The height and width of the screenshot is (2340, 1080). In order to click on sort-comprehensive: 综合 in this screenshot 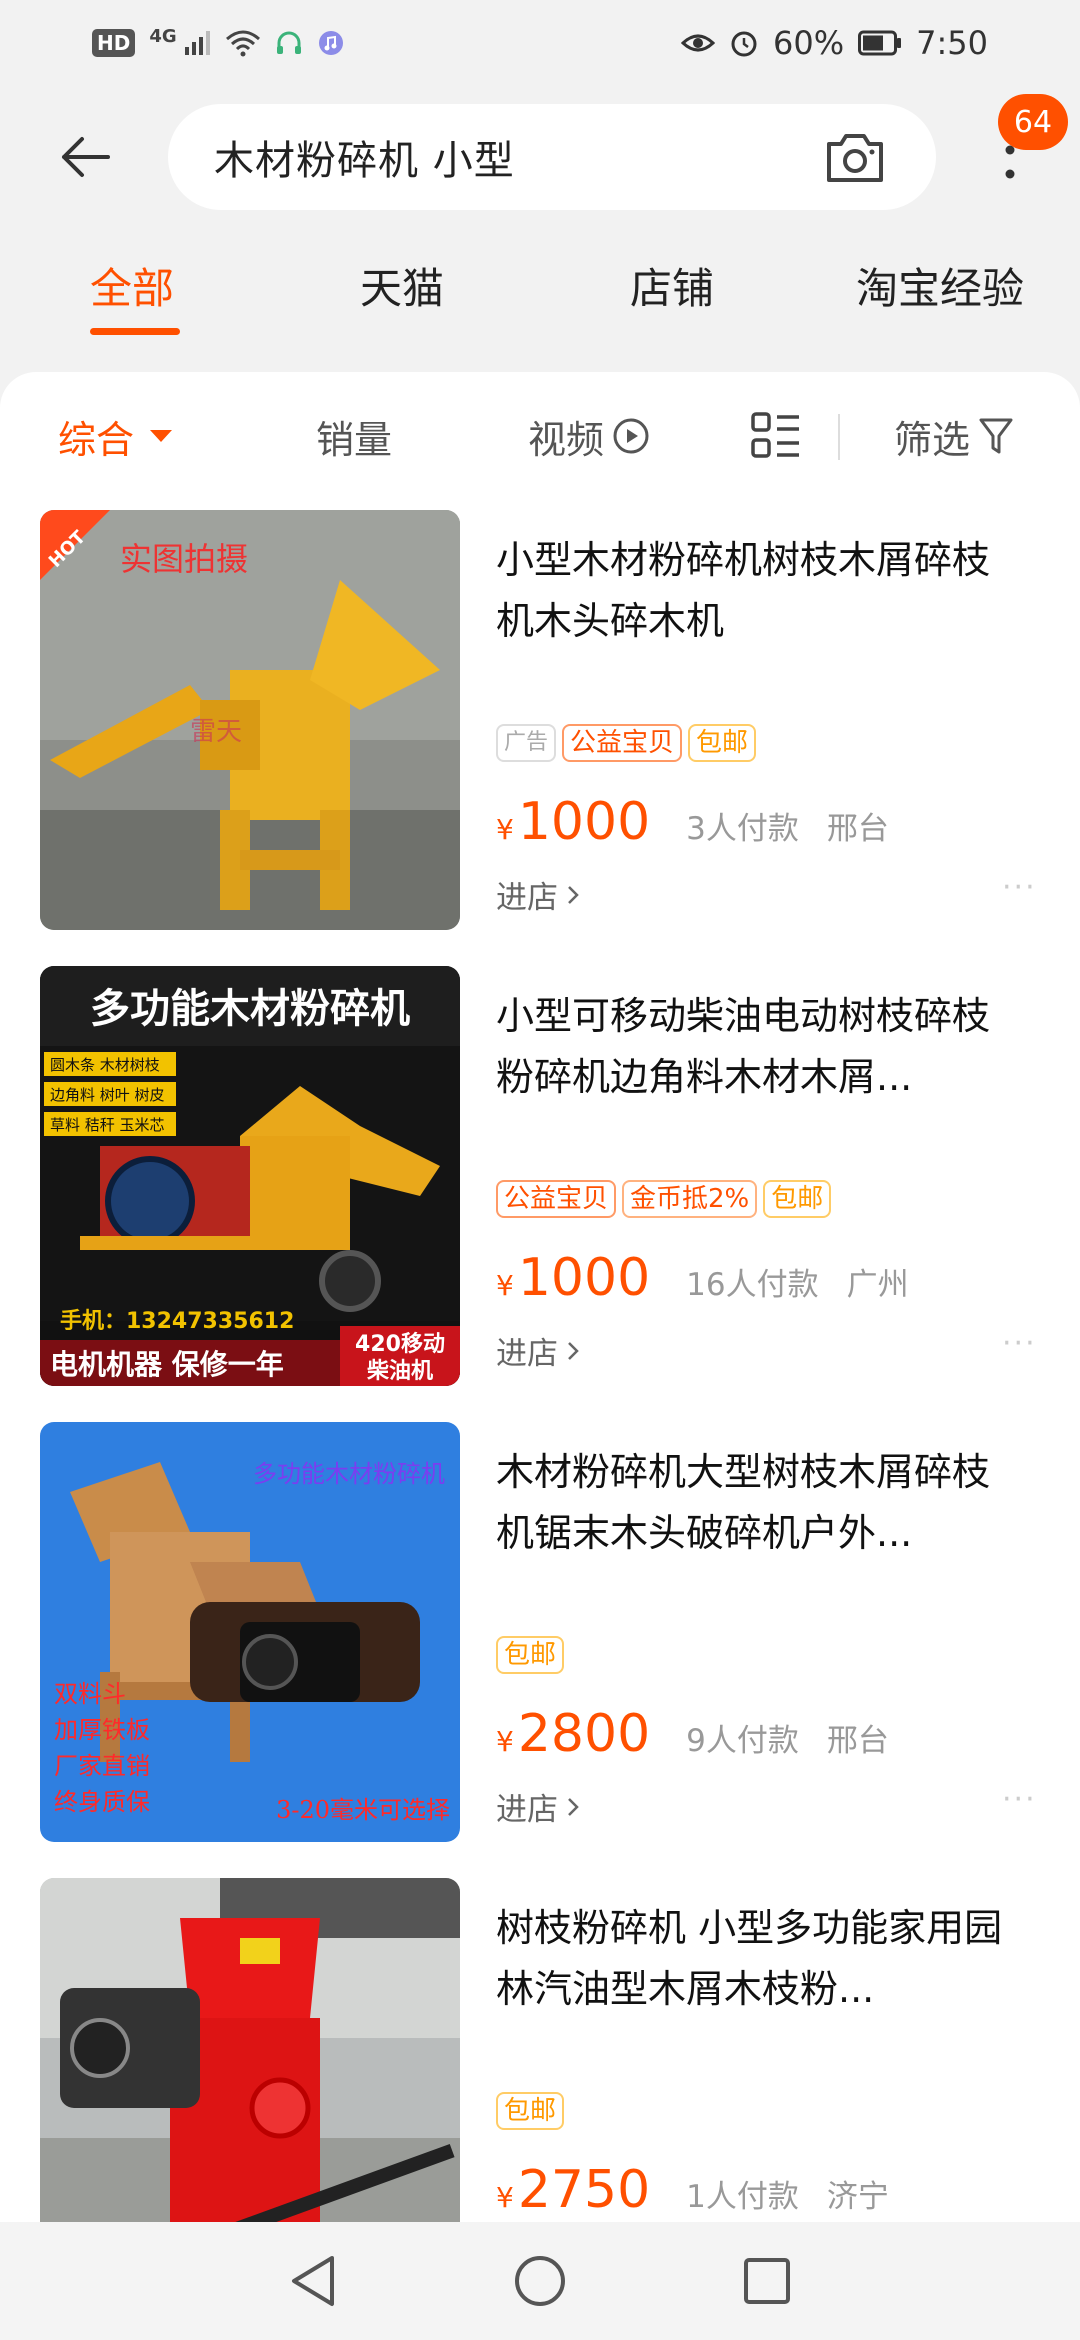, I will do `click(115, 436)`.